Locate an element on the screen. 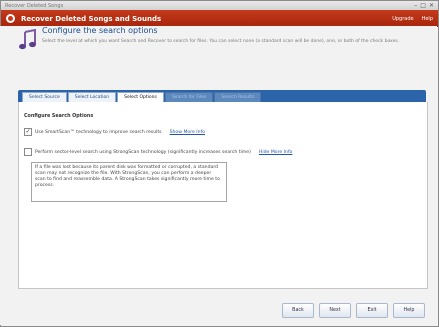  app-title: Recover Deleted Songs and Sounds is located at coordinates (91, 18).